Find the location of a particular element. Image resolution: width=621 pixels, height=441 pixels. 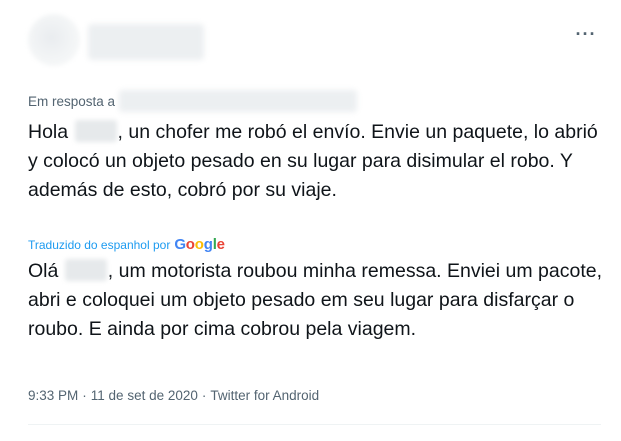

more-options-icon: ··· is located at coordinates (586, 34).